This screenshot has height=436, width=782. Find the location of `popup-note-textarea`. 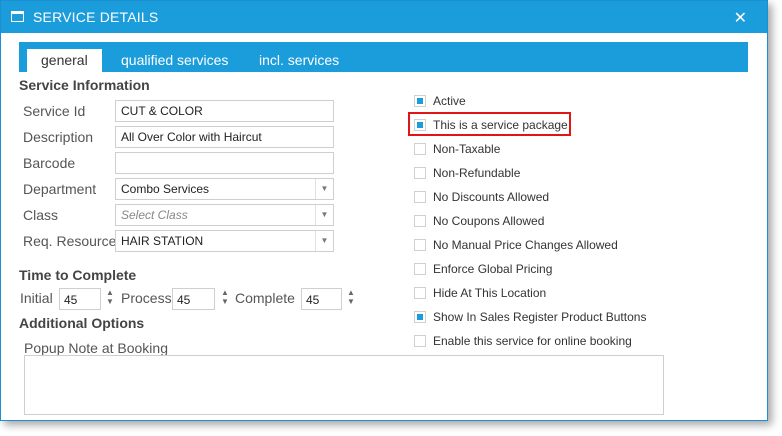

popup-note-textarea is located at coordinates (344, 385).